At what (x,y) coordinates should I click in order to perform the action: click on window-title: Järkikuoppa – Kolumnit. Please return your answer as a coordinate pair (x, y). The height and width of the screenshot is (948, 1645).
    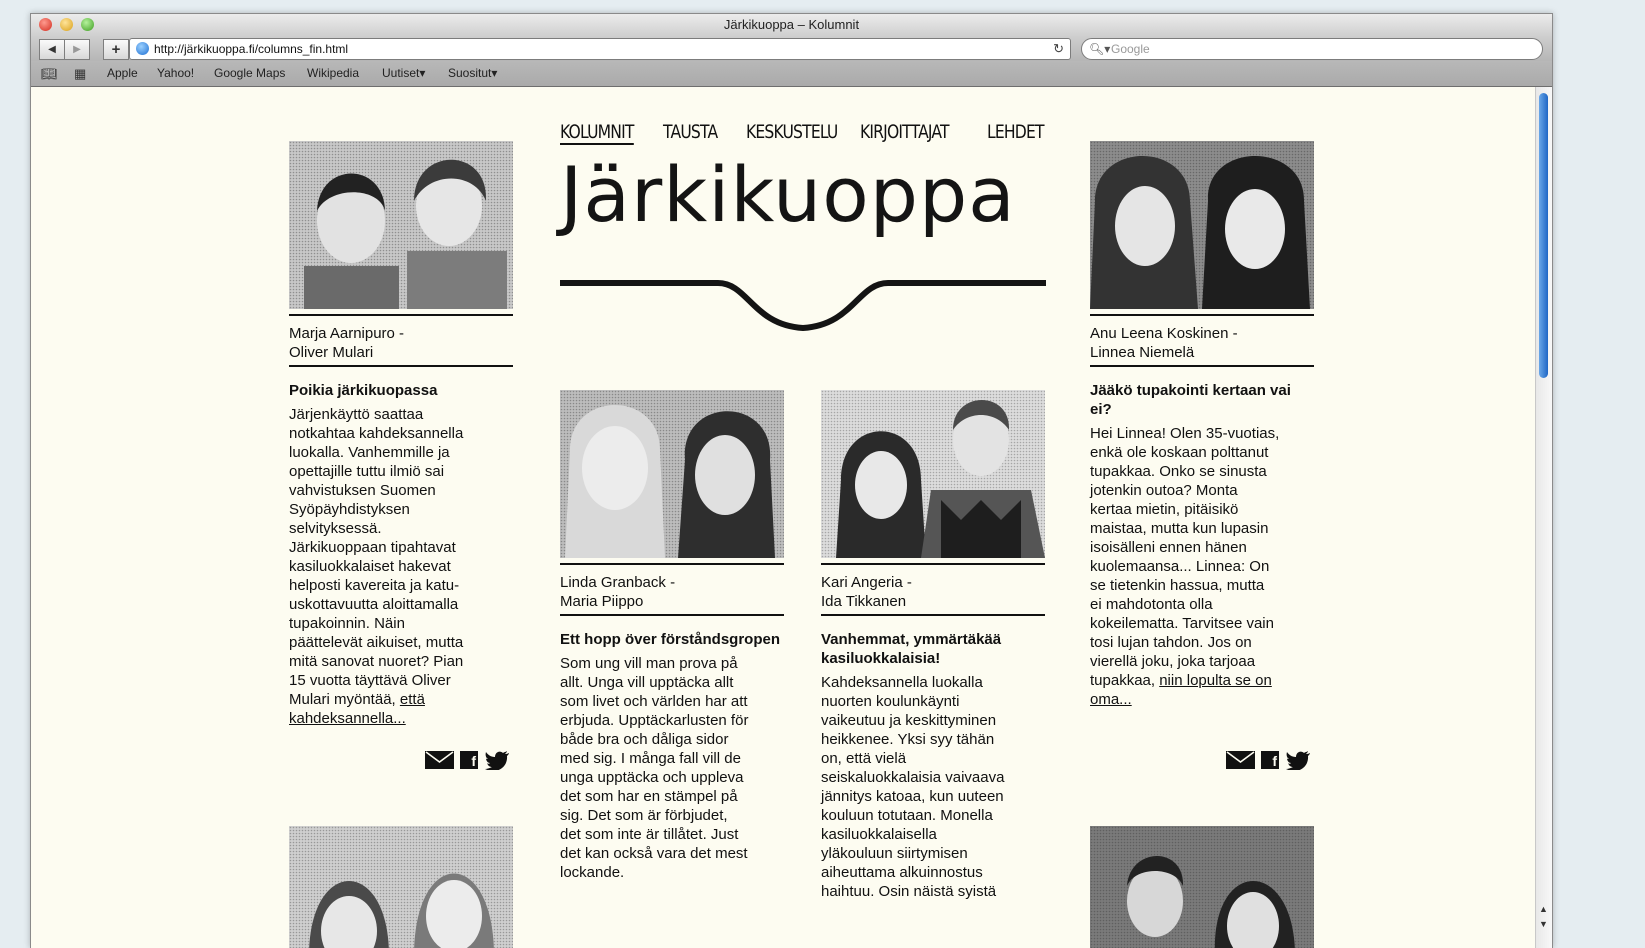
    Looking at the image, I should click on (791, 24).